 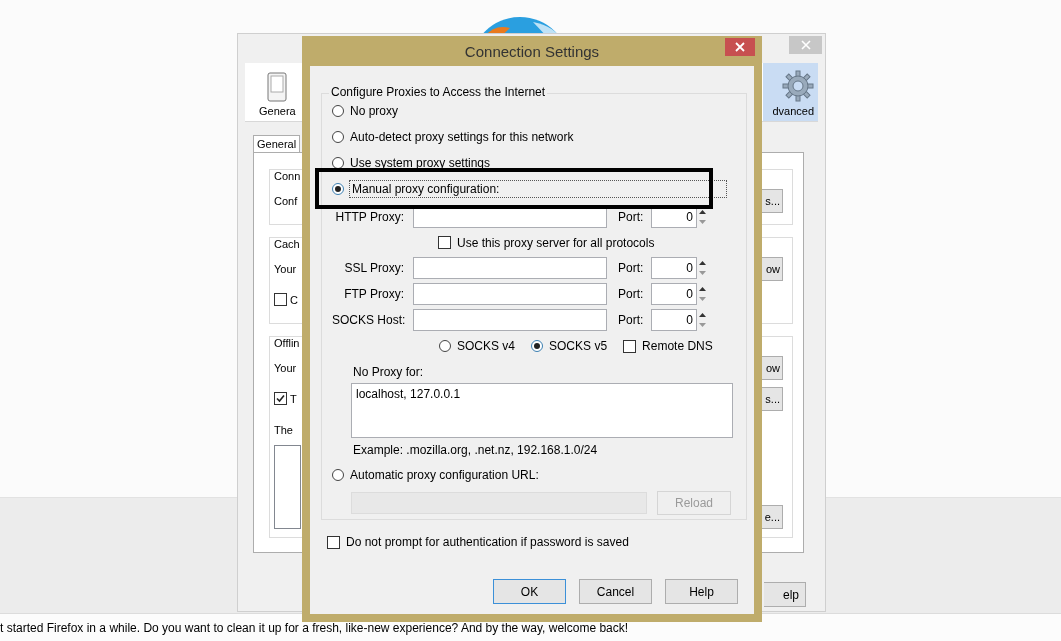 I want to click on close-button, so click(x=740, y=47).